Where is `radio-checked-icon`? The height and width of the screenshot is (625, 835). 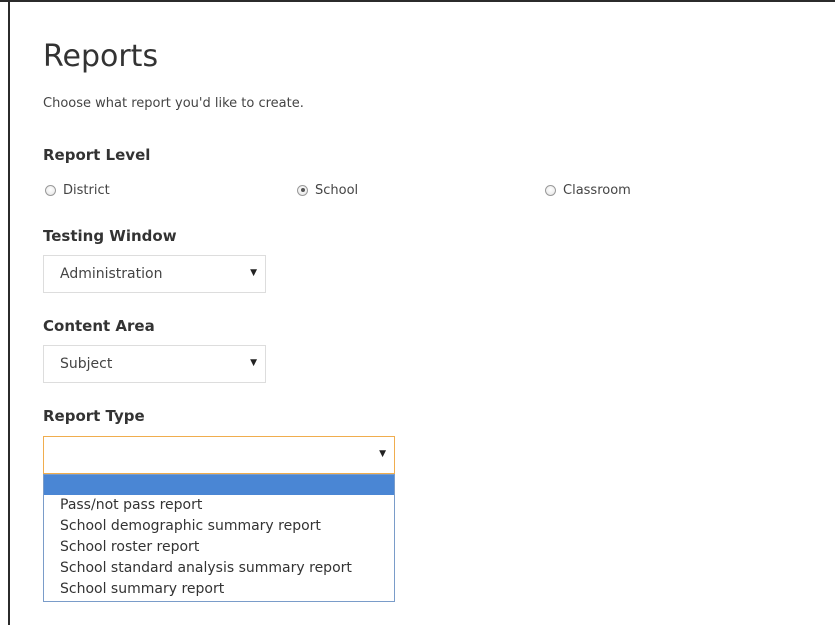 radio-checked-icon is located at coordinates (302, 190).